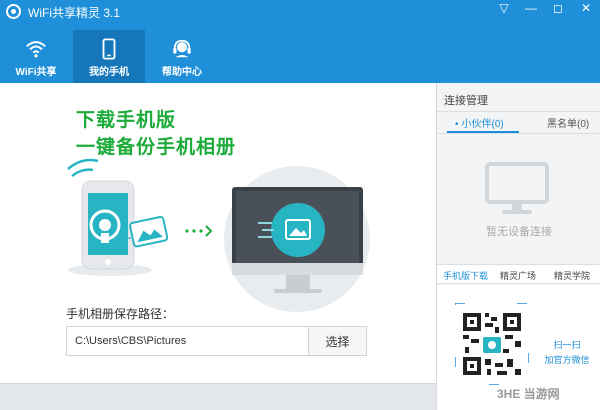 The image size is (600, 410). Describe the element at coordinates (300, 12) in the screenshot. I see `window-titlebar: WiFi共享精灵 3.1 ▽ — ◻ ✕` at that location.